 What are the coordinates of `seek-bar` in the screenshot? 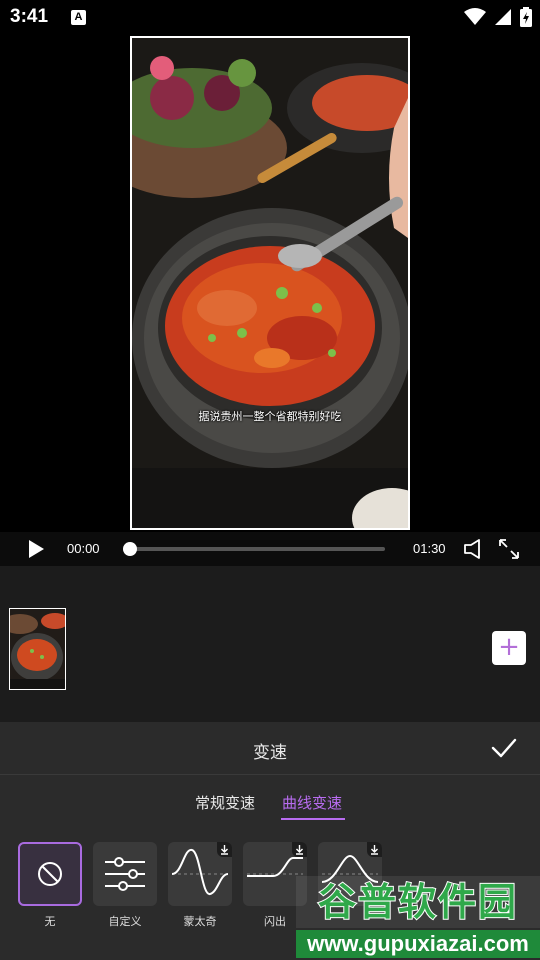 It's located at (256, 549).